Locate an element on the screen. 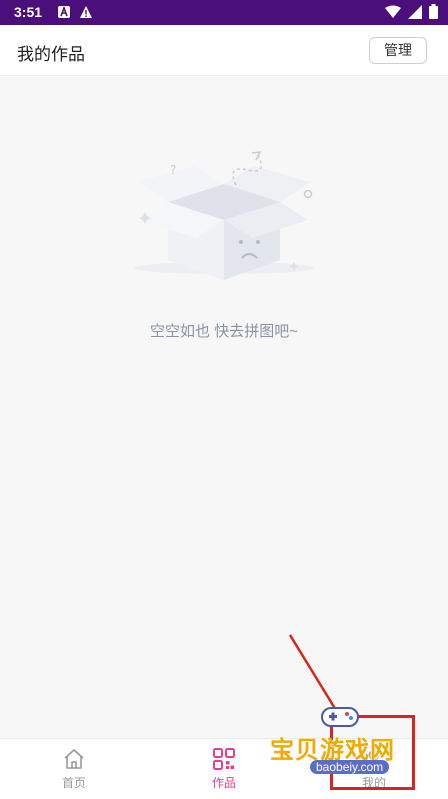  gamepad-icon is located at coordinates (340, 717).